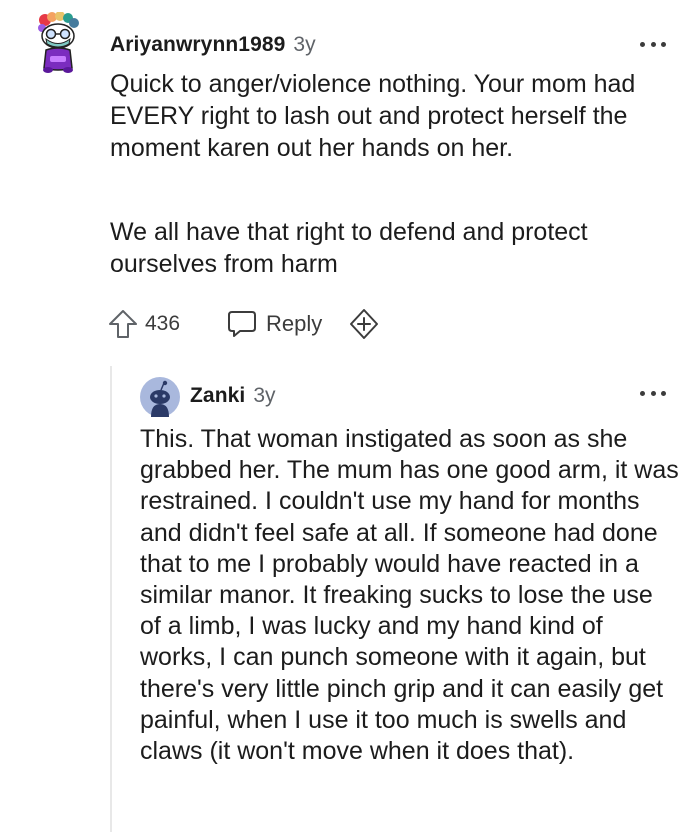 This screenshot has width=700, height=832. Describe the element at coordinates (160, 397) in the screenshot. I see `default-reddit-avatar-icon` at that location.